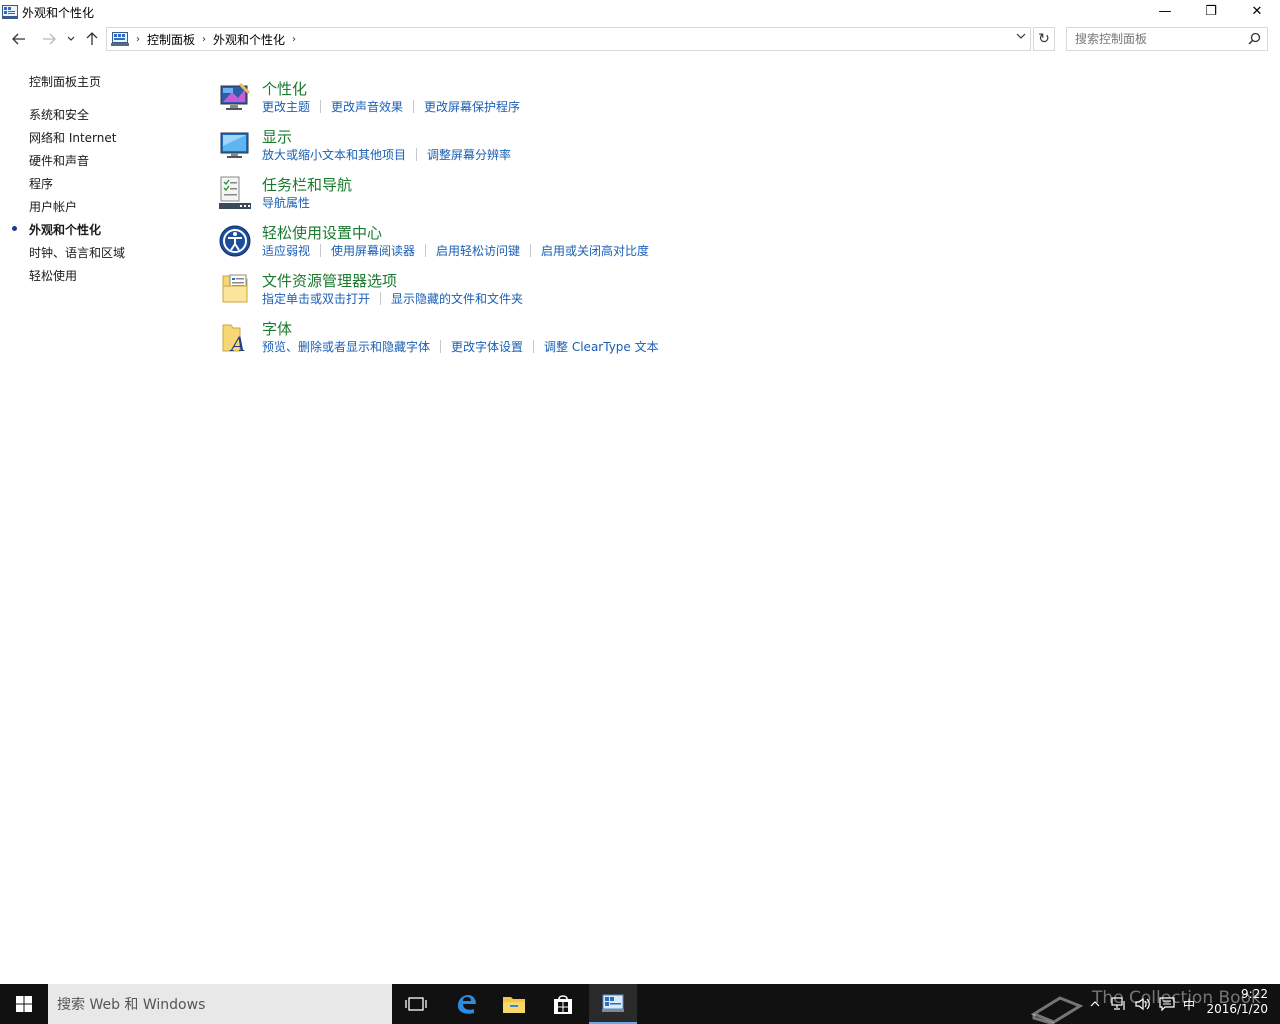 The height and width of the screenshot is (1024, 1280). Describe the element at coordinates (367, 106) in the screenshot. I see `link-change-sounds: 更改声音效果` at that location.